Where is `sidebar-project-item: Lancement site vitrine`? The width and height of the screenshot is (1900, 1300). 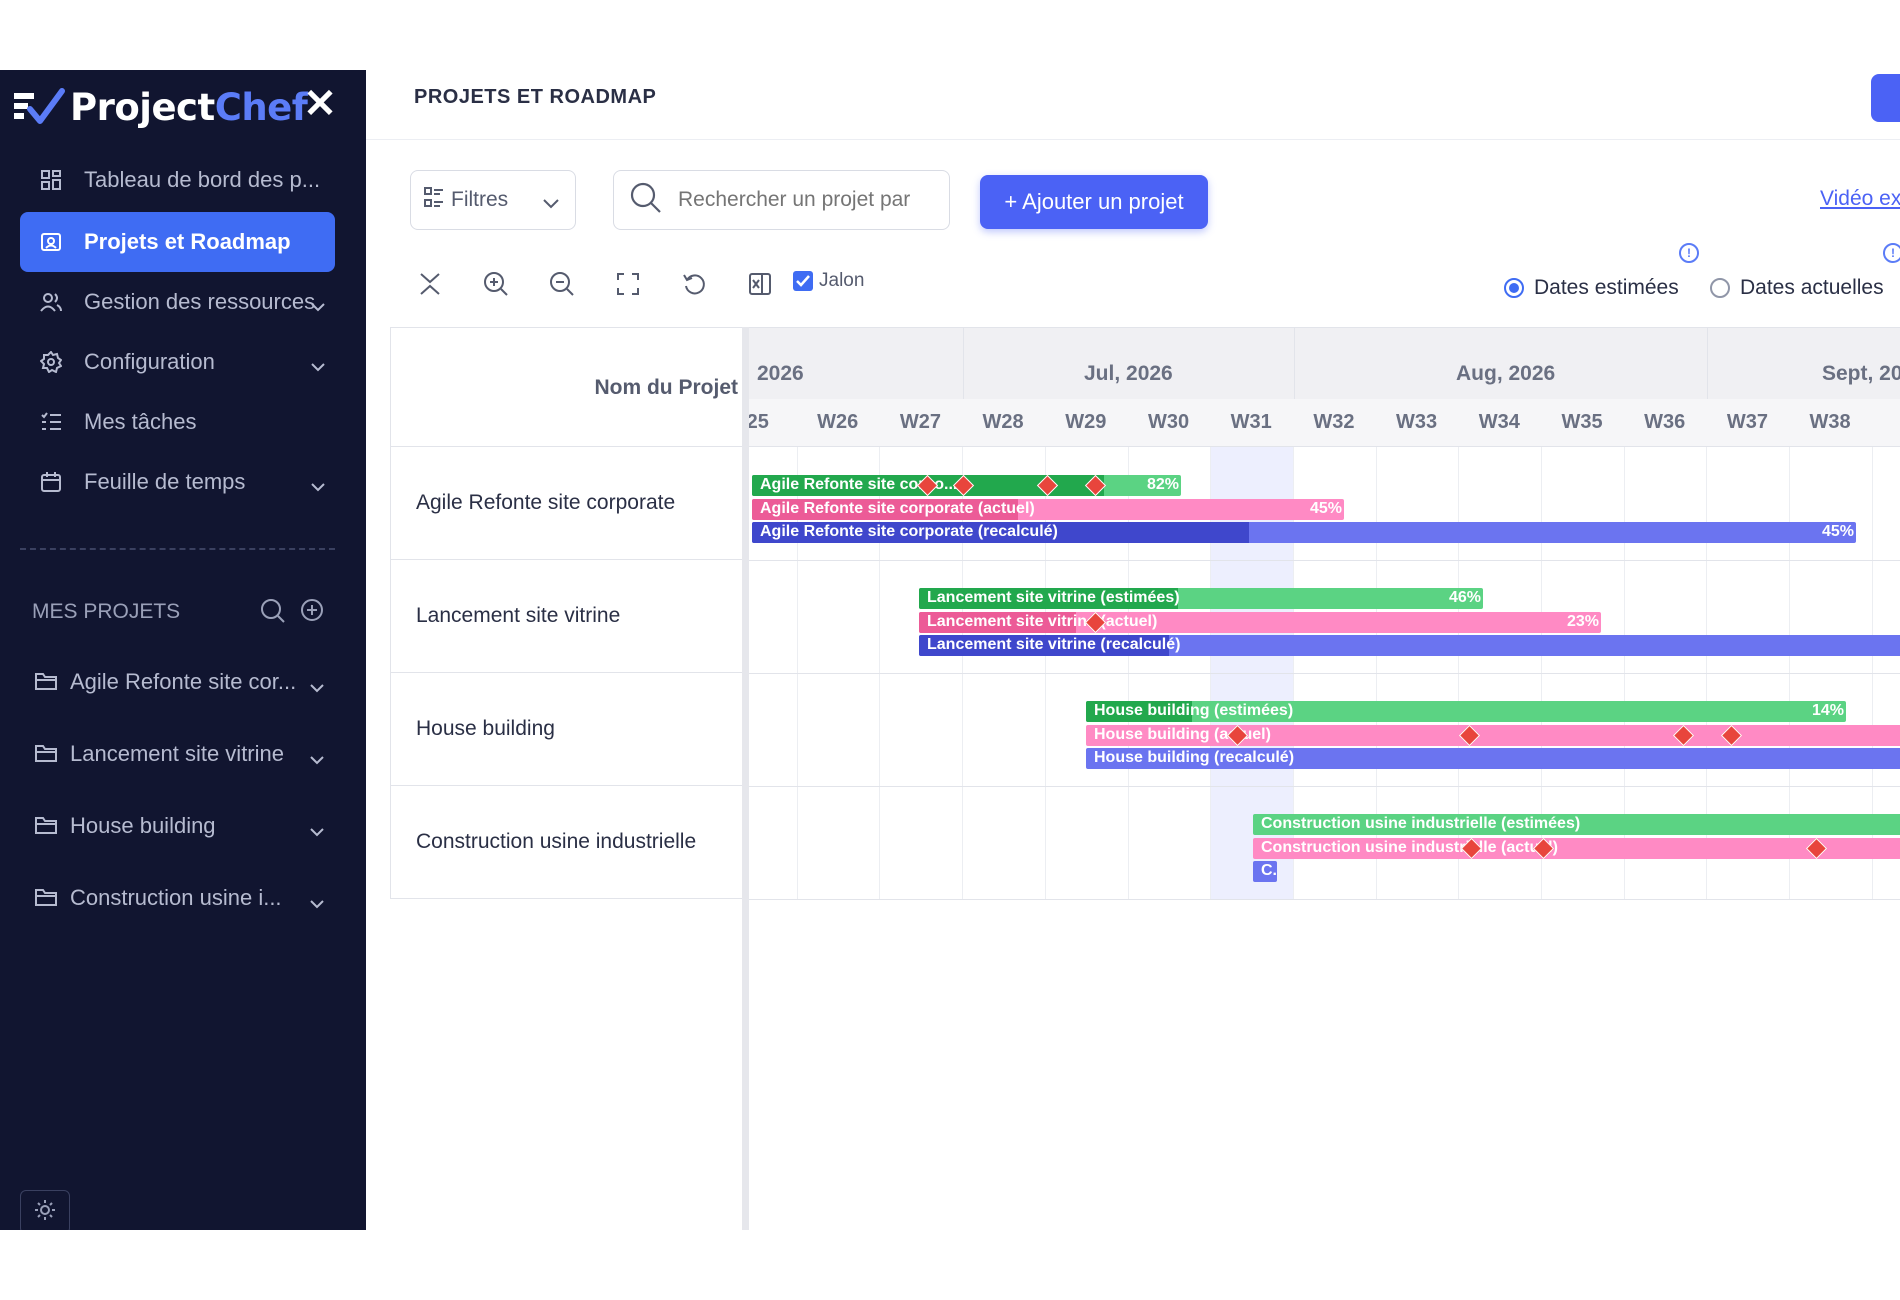
sidebar-project-item: Lancement site vitrine is located at coordinates (184, 754).